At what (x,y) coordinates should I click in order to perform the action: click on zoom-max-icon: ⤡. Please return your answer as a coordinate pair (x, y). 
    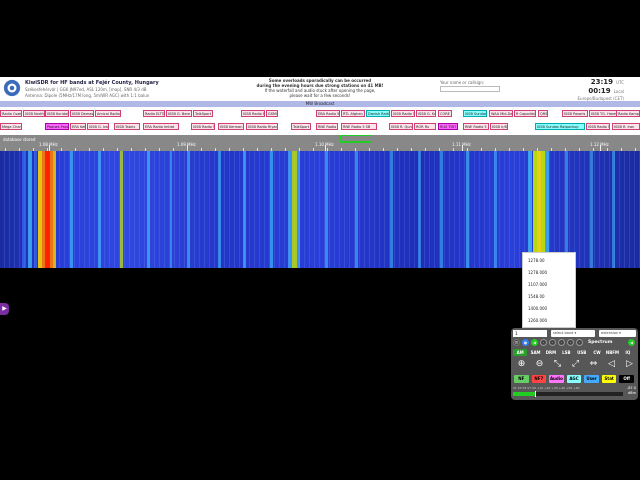
    Looking at the image, I should click on (557, 364).